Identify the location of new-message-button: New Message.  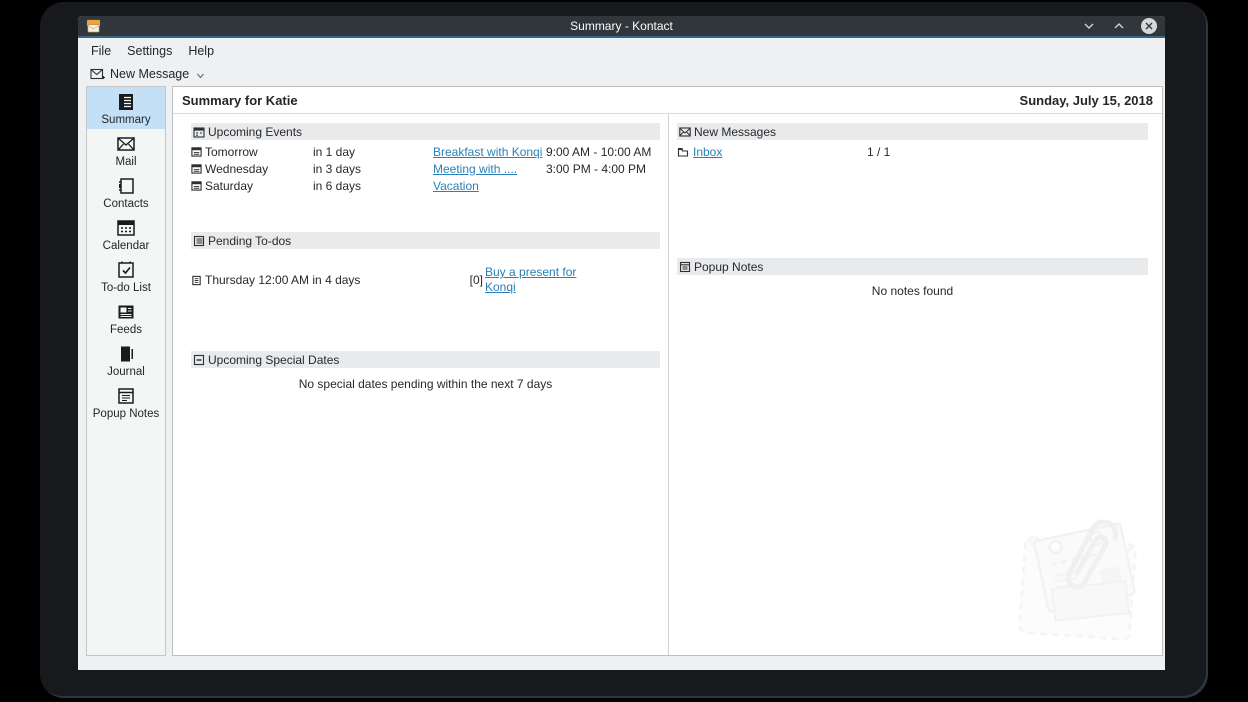
(147, 74).